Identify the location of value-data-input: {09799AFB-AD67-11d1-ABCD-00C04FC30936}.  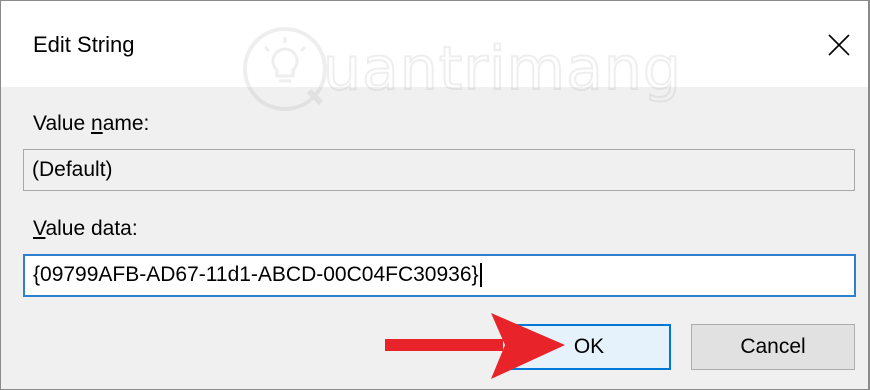
(439, 275).